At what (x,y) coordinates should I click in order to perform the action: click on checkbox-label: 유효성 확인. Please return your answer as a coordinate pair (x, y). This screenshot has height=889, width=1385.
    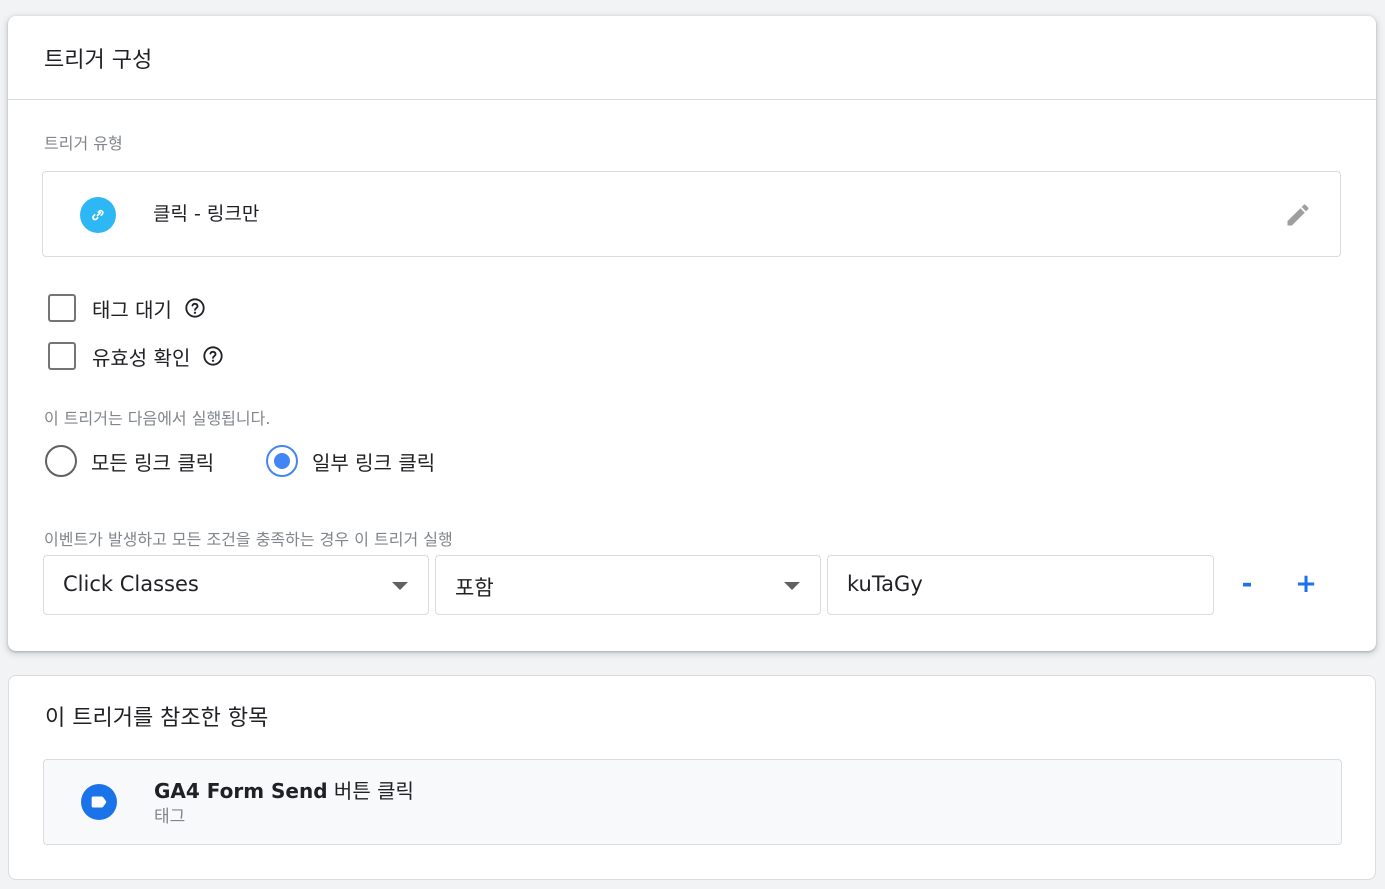
    Looking at the image, I should click on (141, 357).